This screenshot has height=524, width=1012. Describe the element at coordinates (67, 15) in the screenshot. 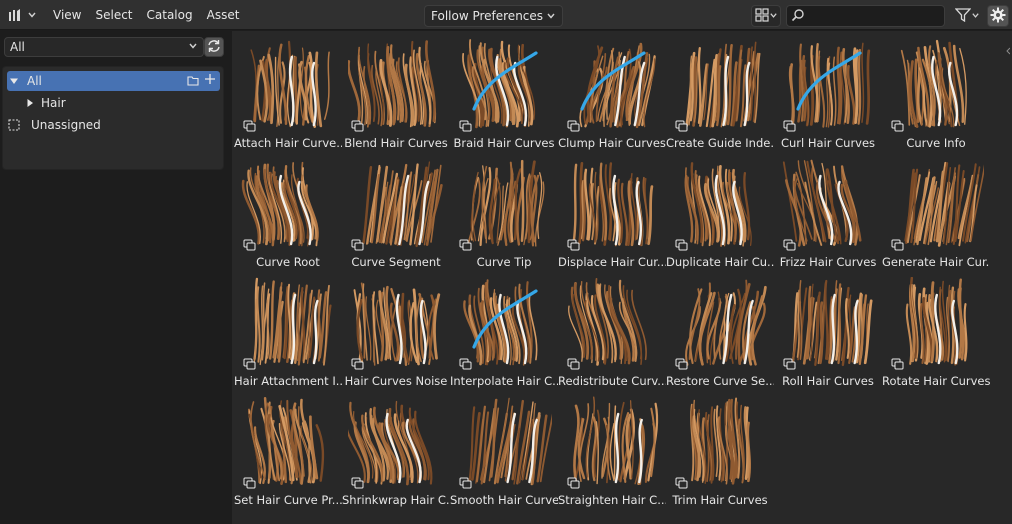

I see `menu-view: View` at that location.